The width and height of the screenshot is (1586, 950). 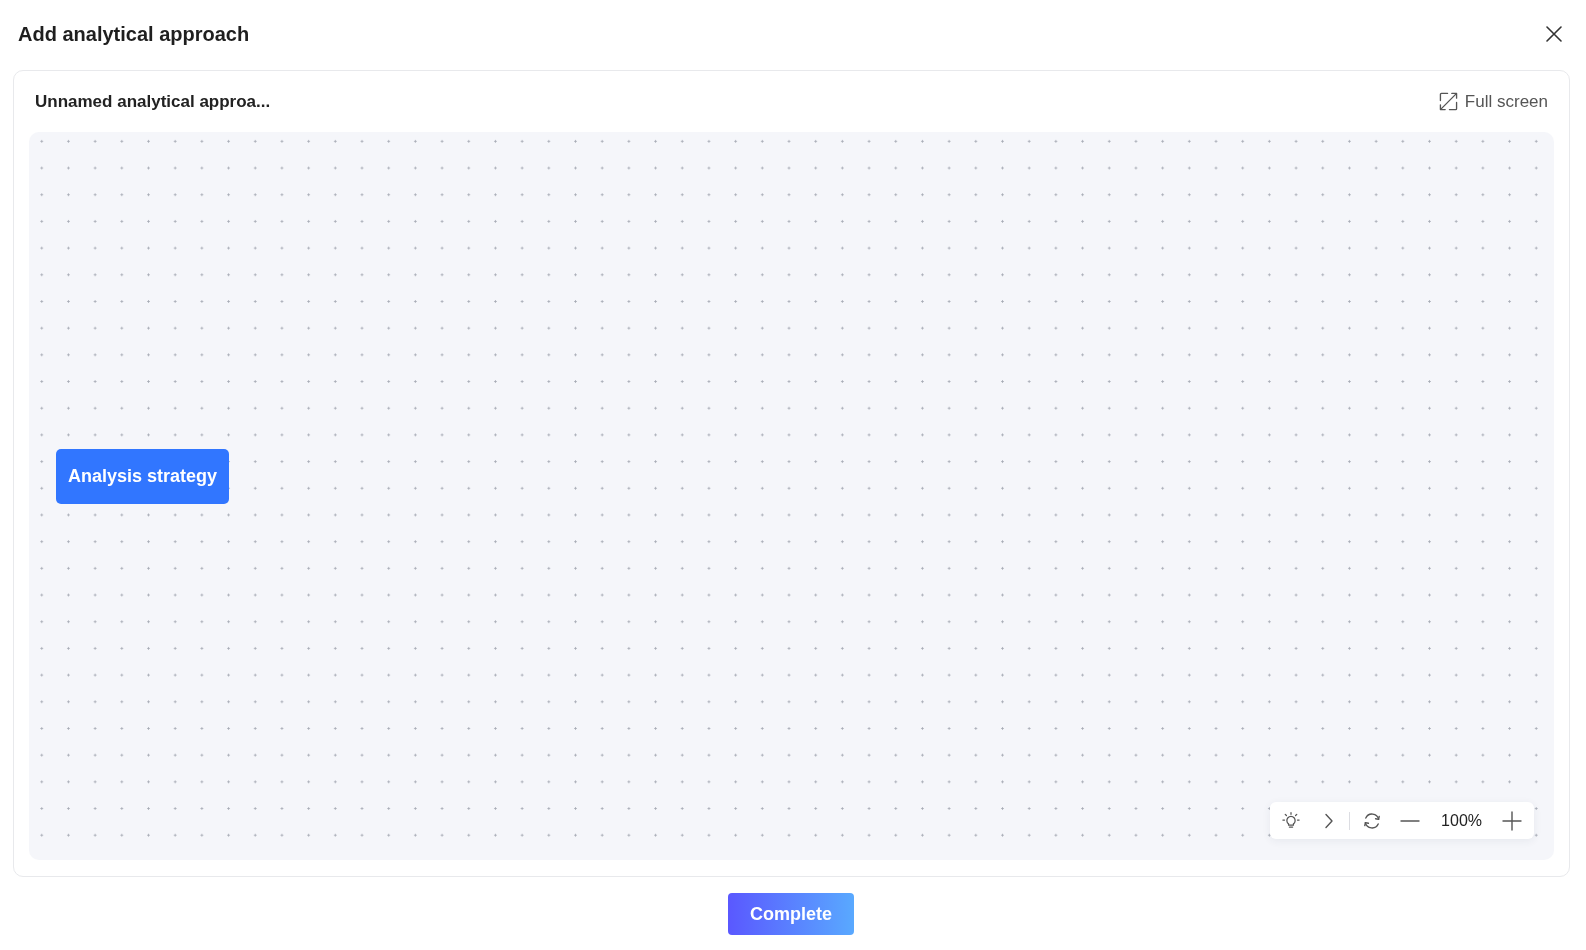 I want to click on chevron-right-icon, so click(x=1329, y=820).